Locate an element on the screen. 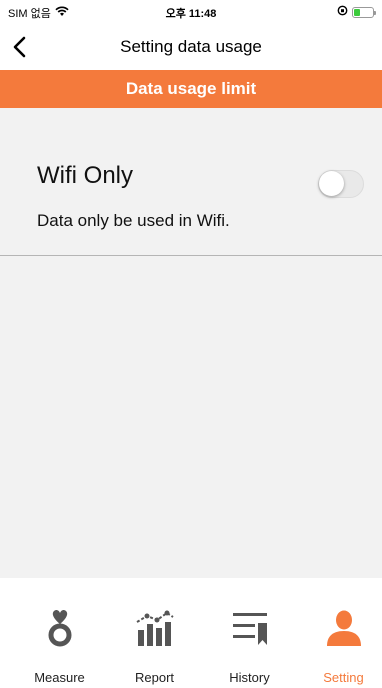  tab-report-label: Report is located at coordinates (154, 677).